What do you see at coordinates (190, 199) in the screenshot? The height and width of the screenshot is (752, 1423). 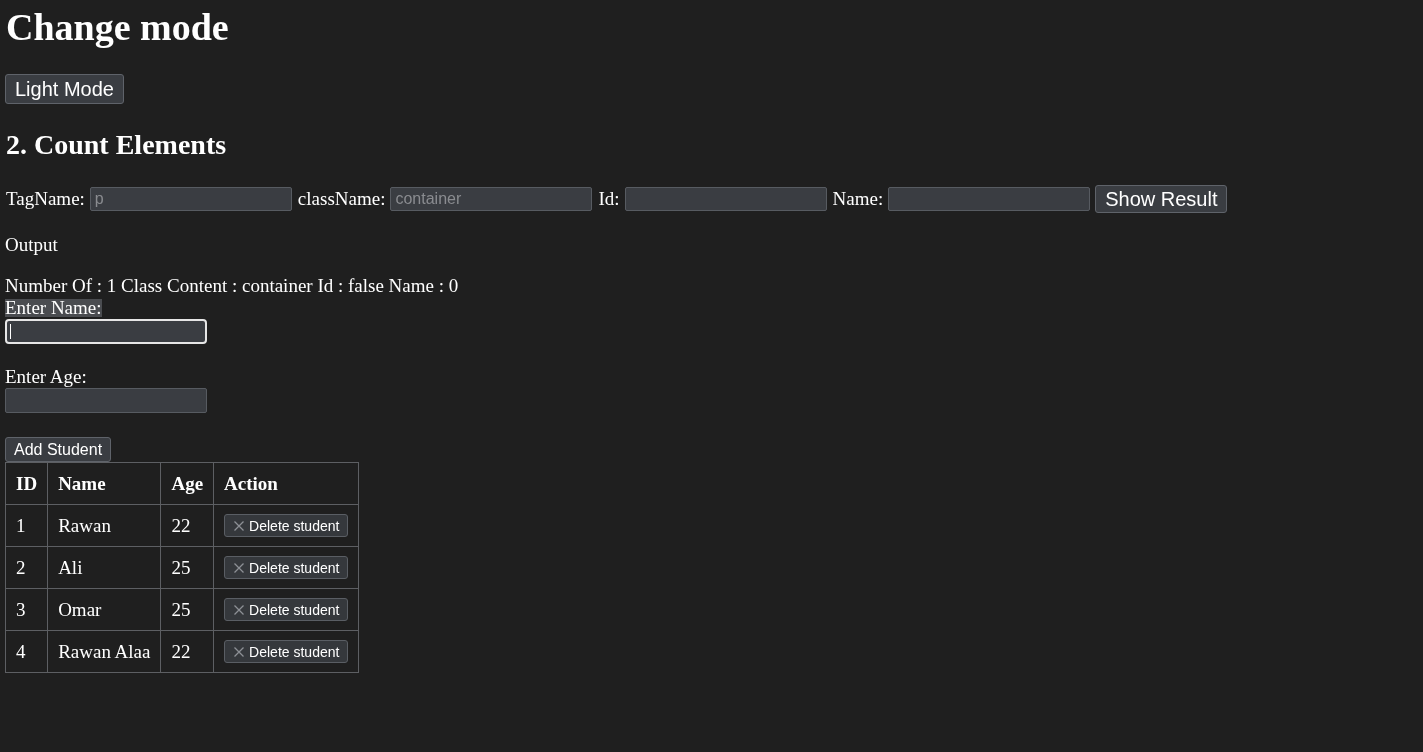 I see `input-field: p` at bounding box center [190, 199].